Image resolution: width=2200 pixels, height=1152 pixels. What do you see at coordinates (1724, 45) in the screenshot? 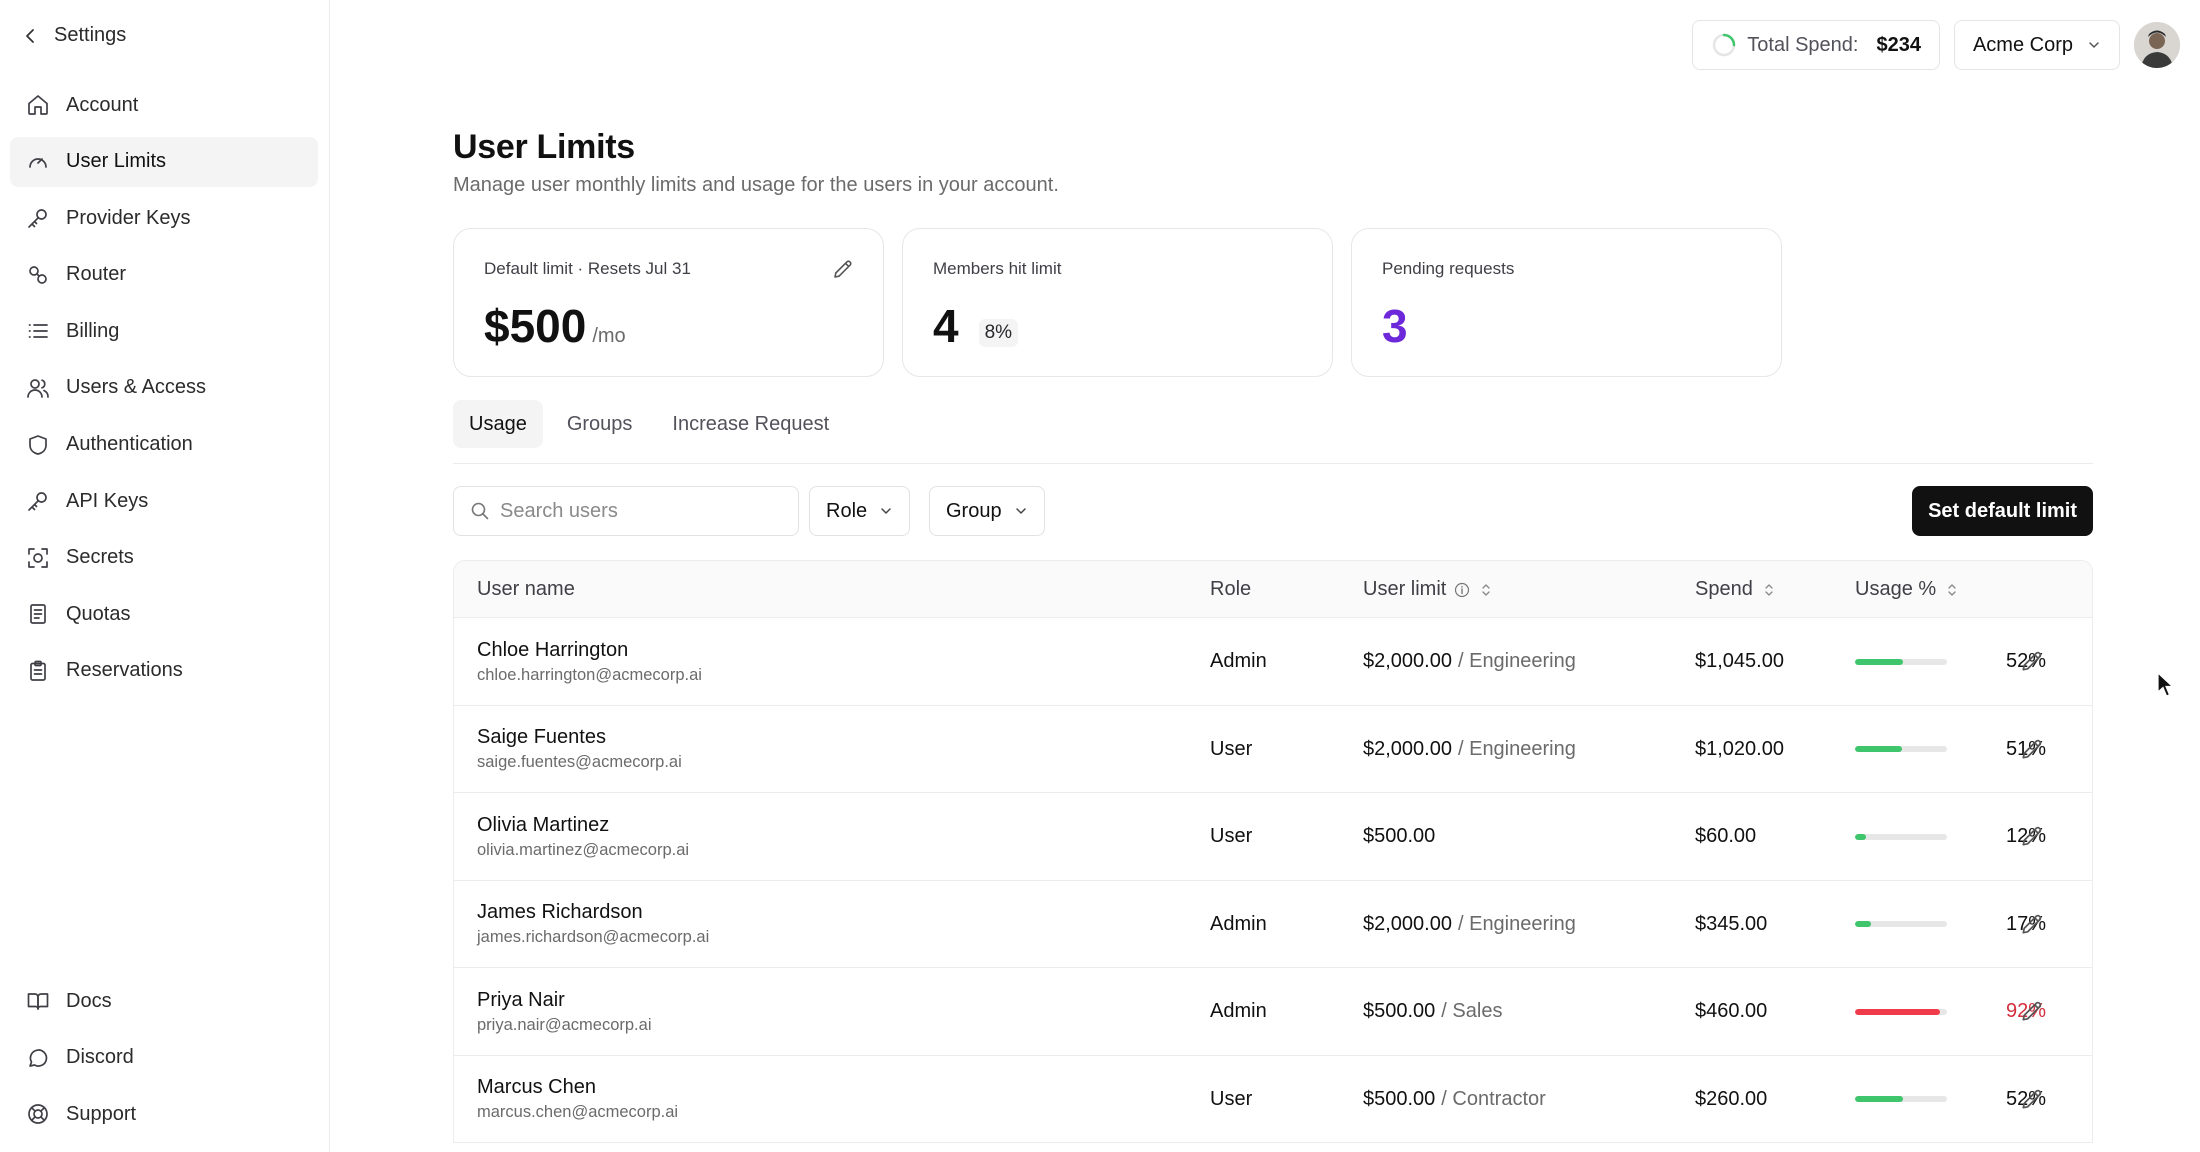
I see `progress-ring-icon` at bounding box center [1724, 45].